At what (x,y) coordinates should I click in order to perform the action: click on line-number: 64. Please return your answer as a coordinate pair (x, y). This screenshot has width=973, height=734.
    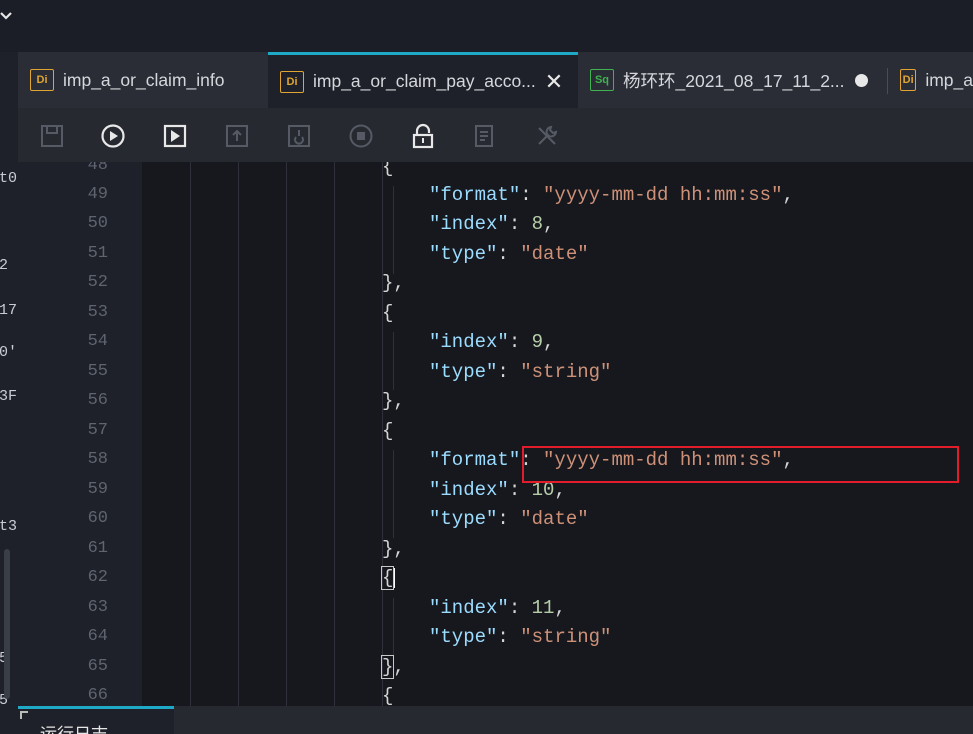
    Looking at the image, I should click on (97, 636).